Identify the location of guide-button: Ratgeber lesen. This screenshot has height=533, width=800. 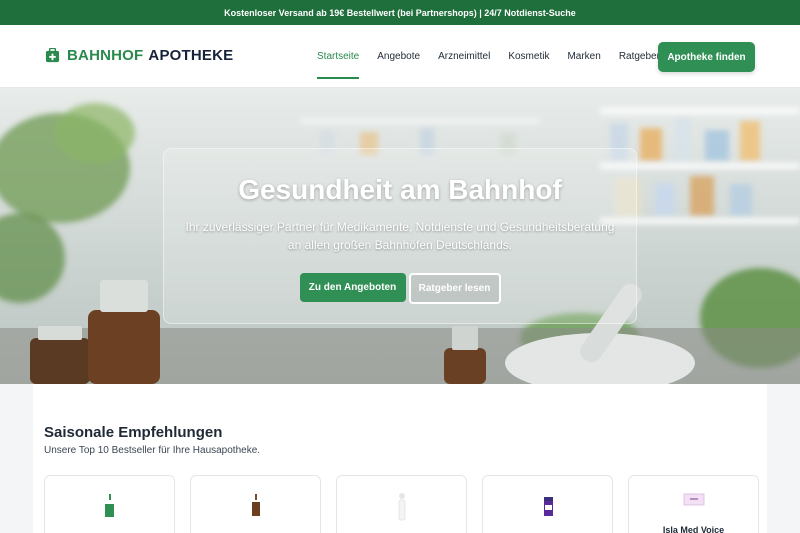
(454, 288).